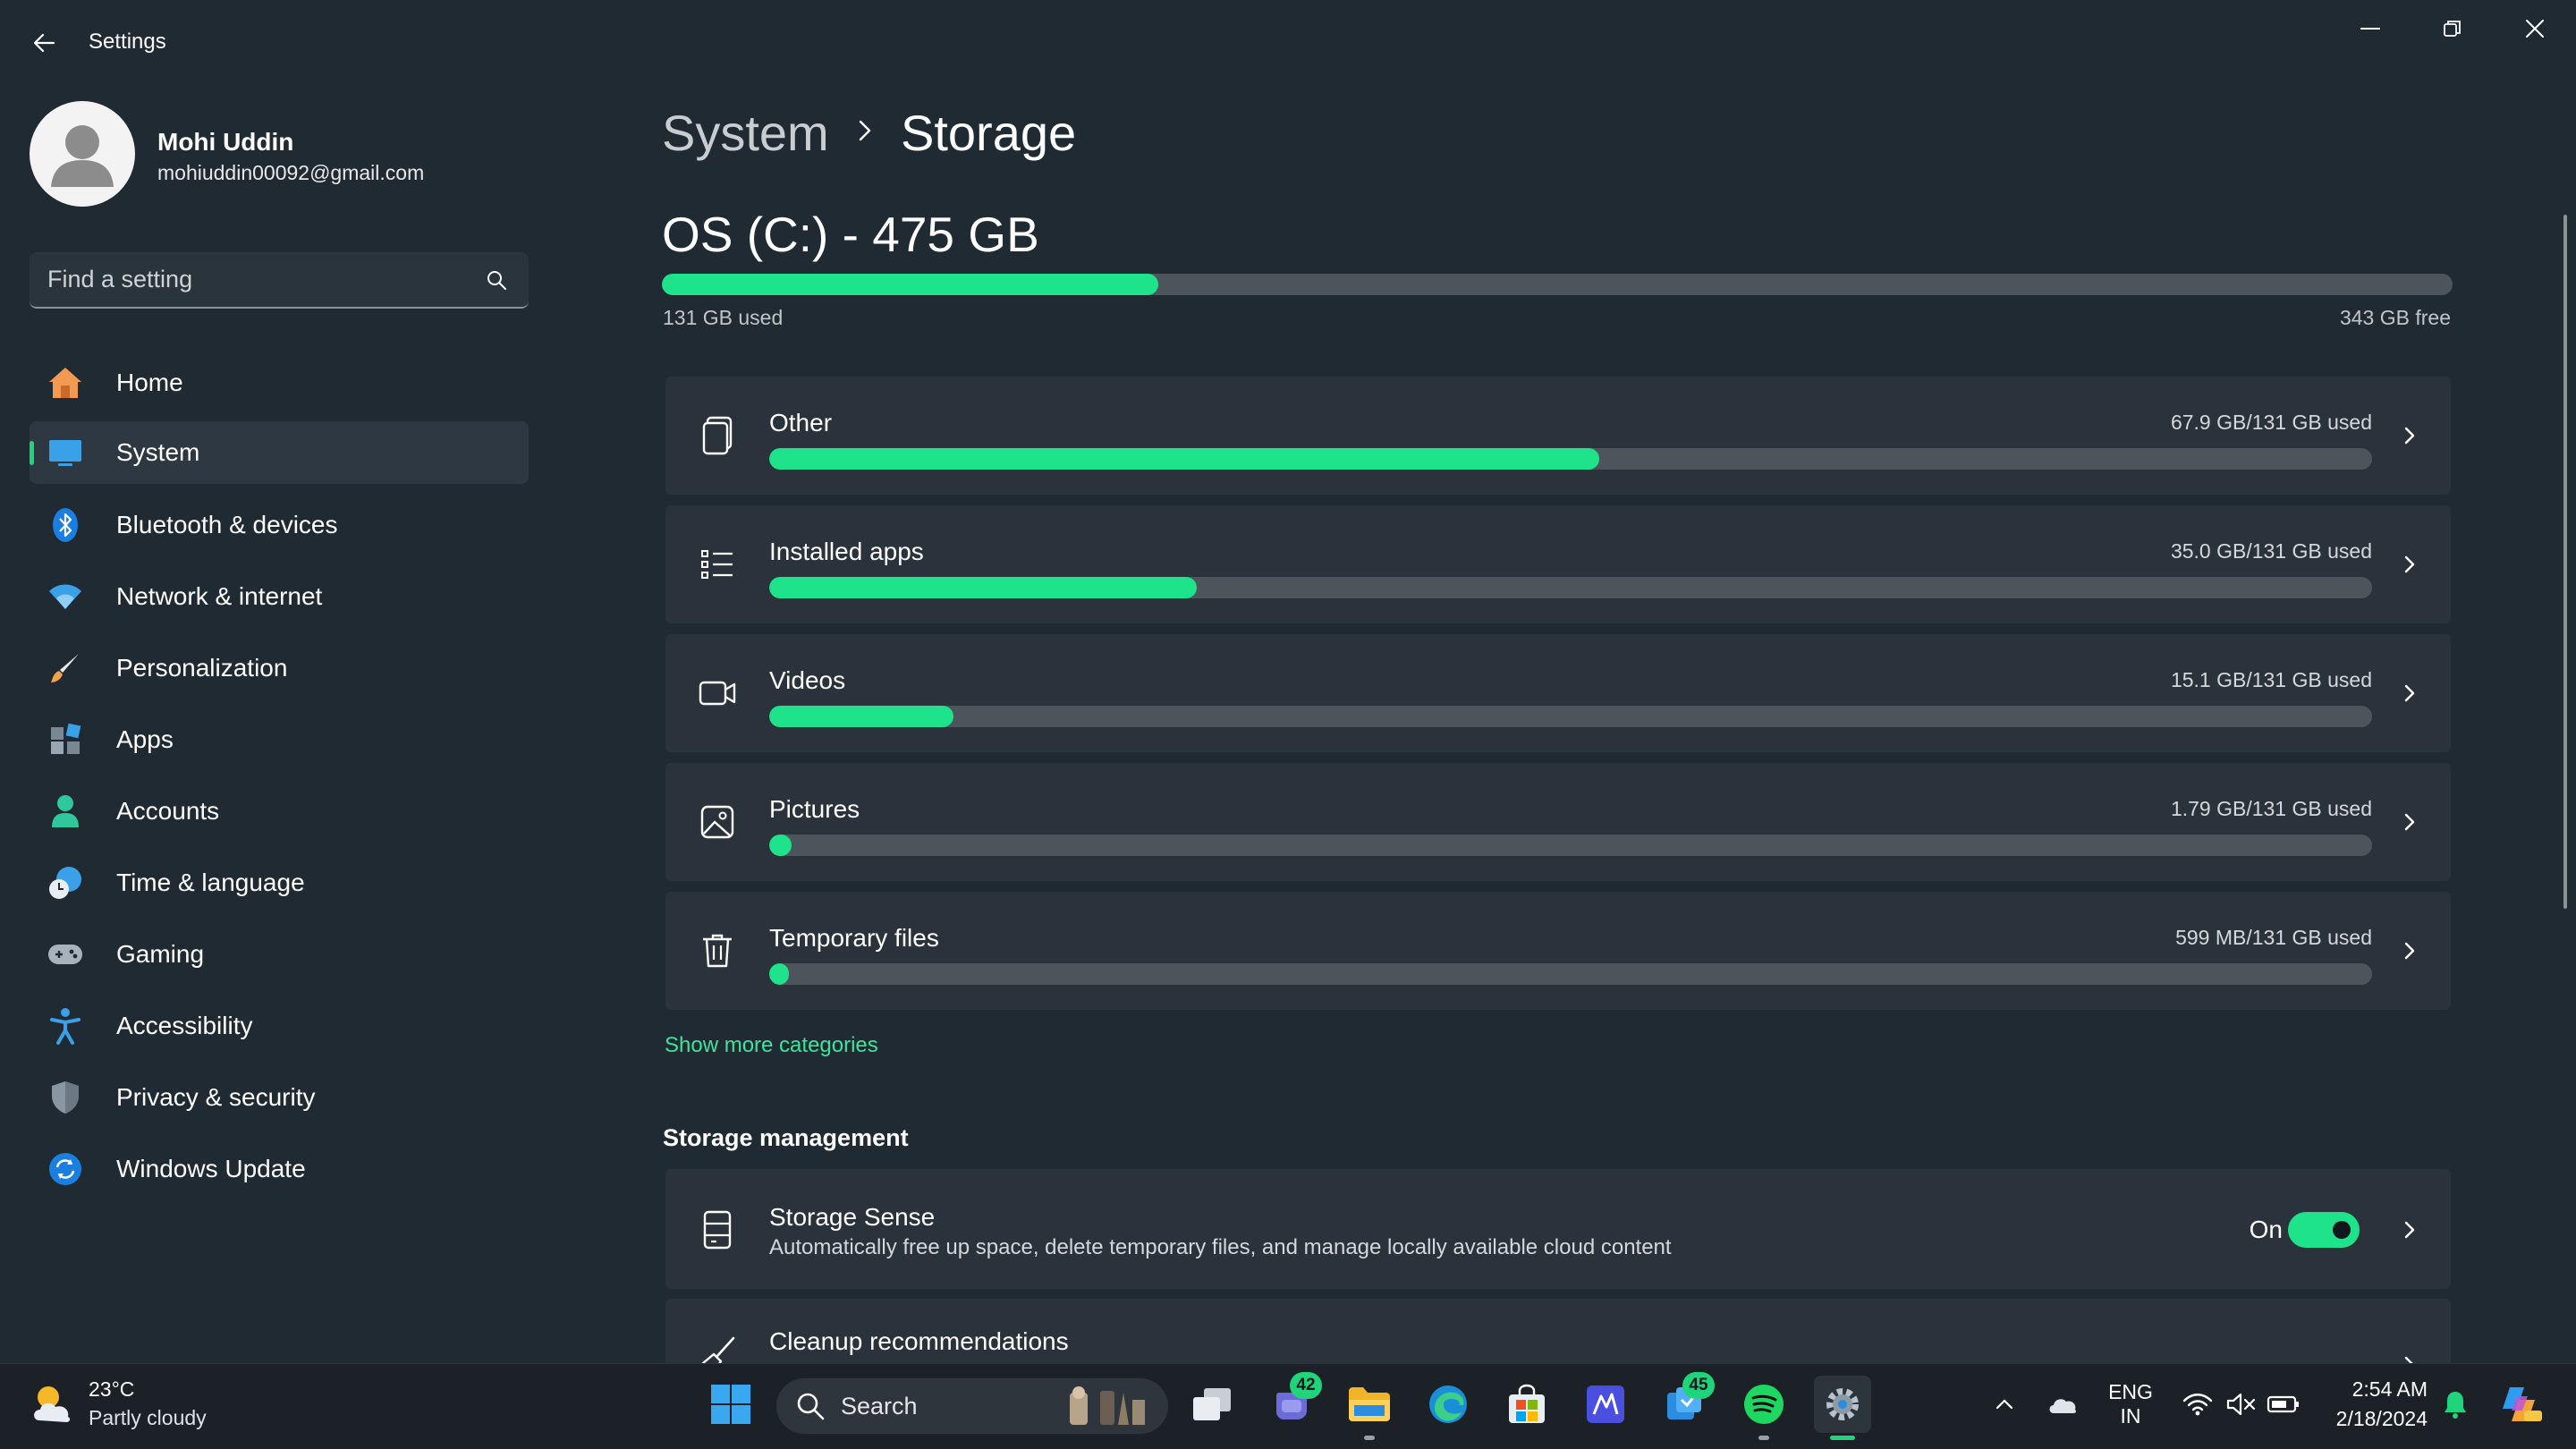 This screenshot has height=1449, width=2576. Describe the element at coordinates (168, 811) in the screenshot. I see `sidebar-item-label: Accounts` at that location.